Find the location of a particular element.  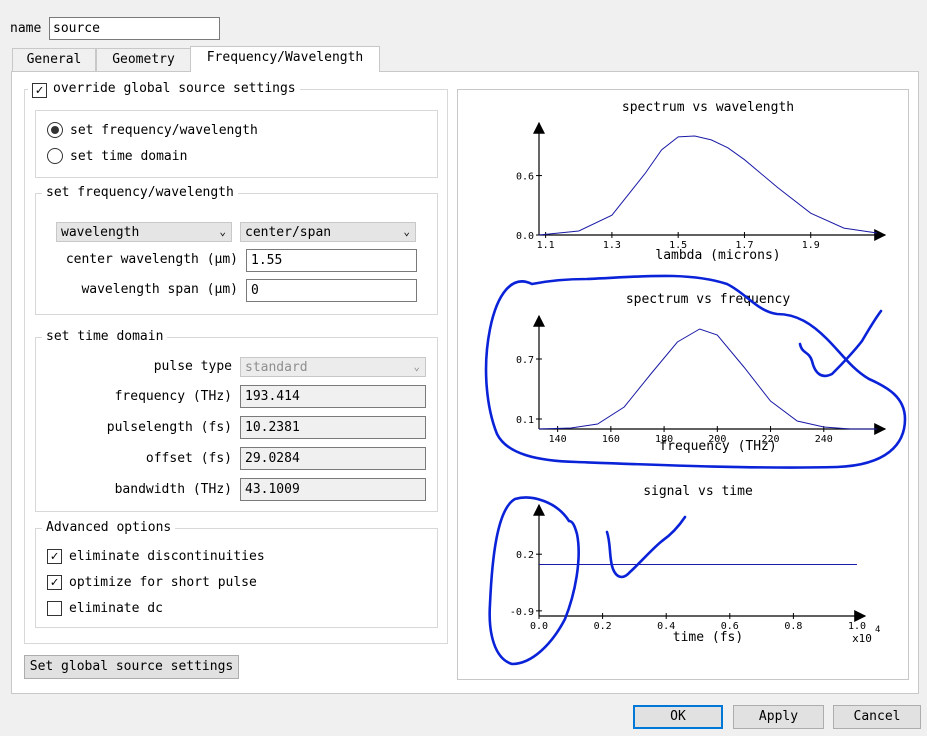

x-tick-label: 0.2 is located at coordinates (603, 626).